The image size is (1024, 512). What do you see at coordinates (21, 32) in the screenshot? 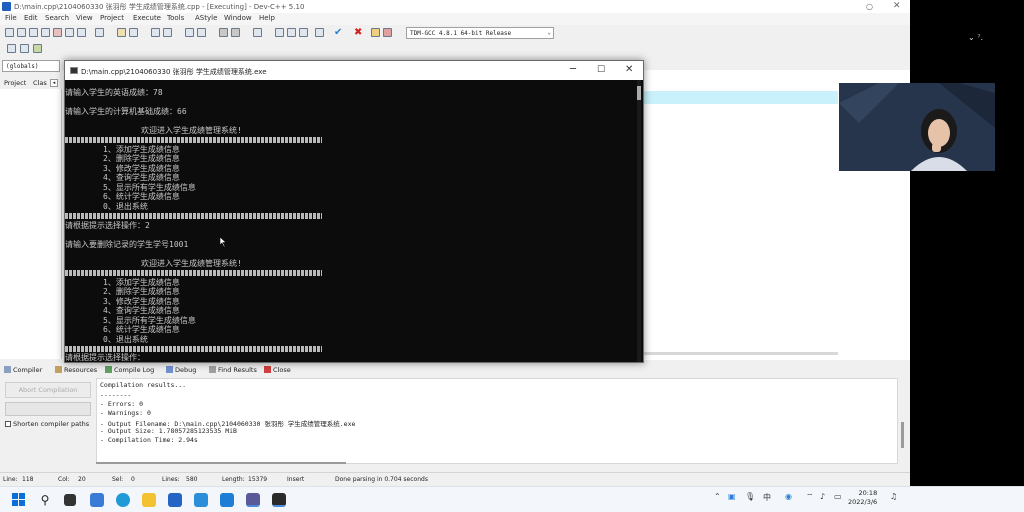
I see `open-file-icon` at bounding box center [21, 32].